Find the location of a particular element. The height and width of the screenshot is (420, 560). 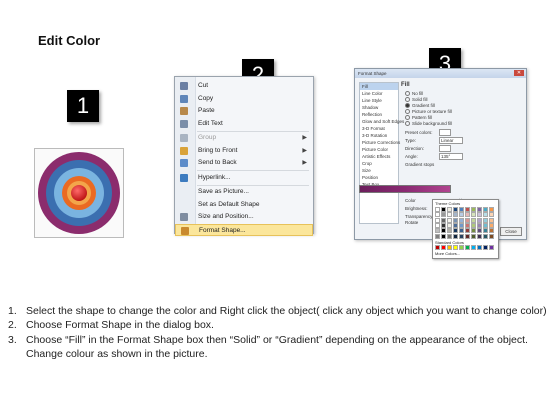

gradient-field-input: 135° is located at coordinates (451, 156).